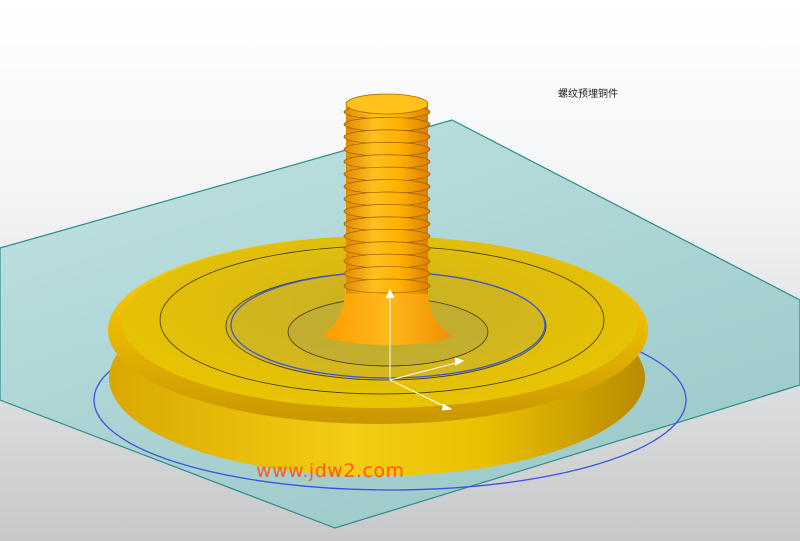  Describe the element at coordinates (588, 94) in the screenshot. I see `part-name-annotation: 螺纹预埋铜件` at that location.